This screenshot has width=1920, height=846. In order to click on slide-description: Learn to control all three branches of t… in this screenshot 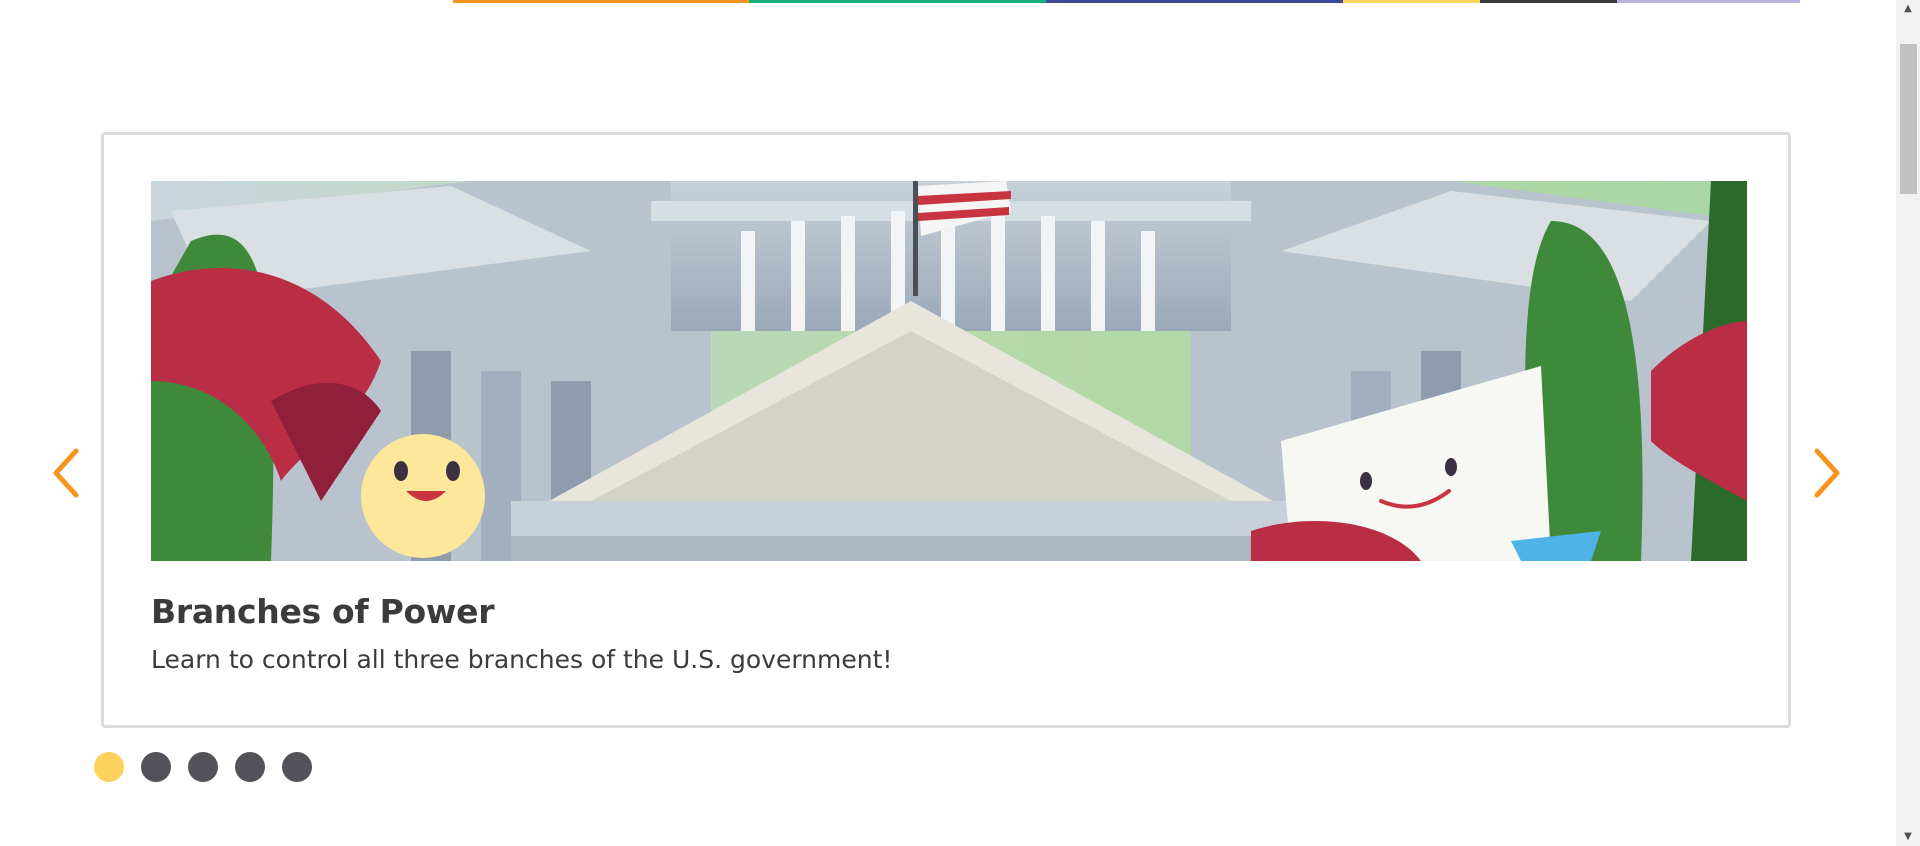, I will do `click(522, 659)`.